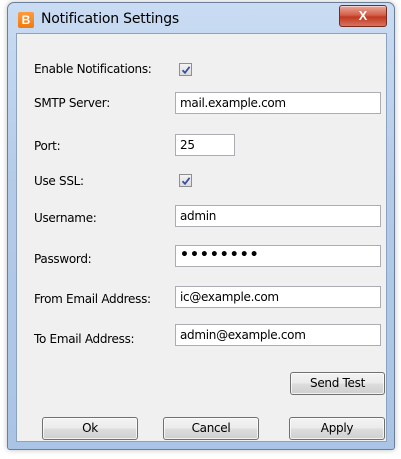 This screenshot has width=401, height=459. What do you see at coordinates (211, 428) in the screenshot?
I see `cancel-button: Cancel` at bounding box center [211, 428].